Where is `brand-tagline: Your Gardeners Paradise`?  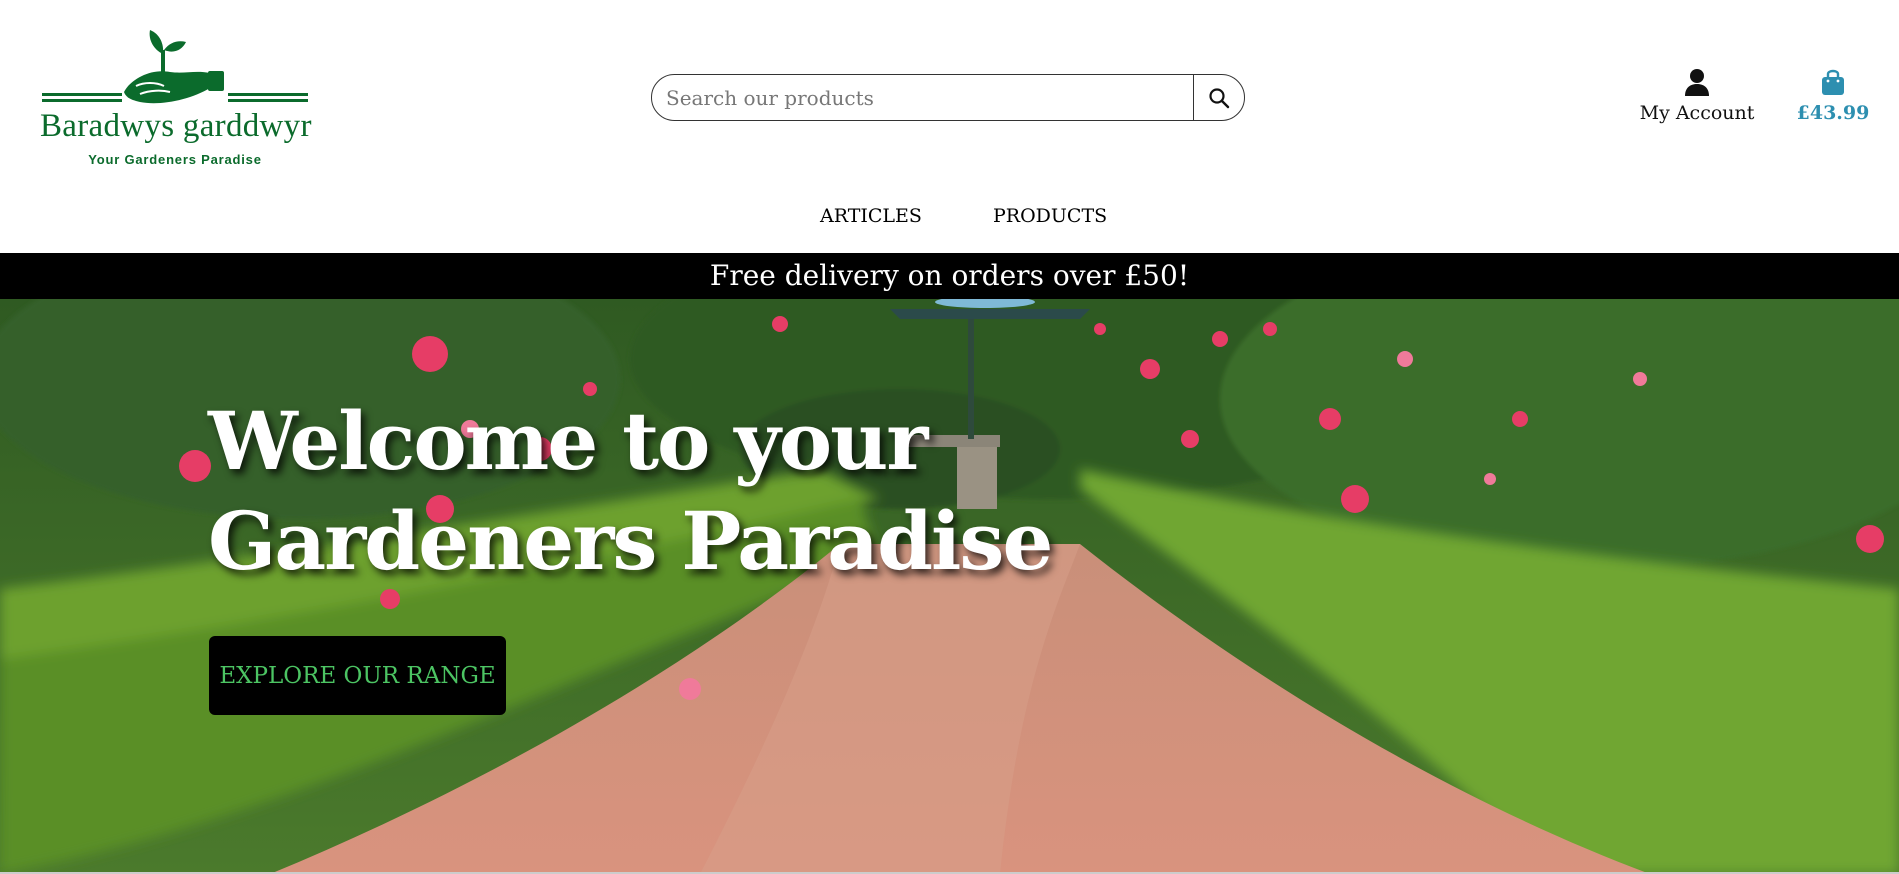 brand-tagline: Your Gardeners Paradise is located at coordinates (175, 159).